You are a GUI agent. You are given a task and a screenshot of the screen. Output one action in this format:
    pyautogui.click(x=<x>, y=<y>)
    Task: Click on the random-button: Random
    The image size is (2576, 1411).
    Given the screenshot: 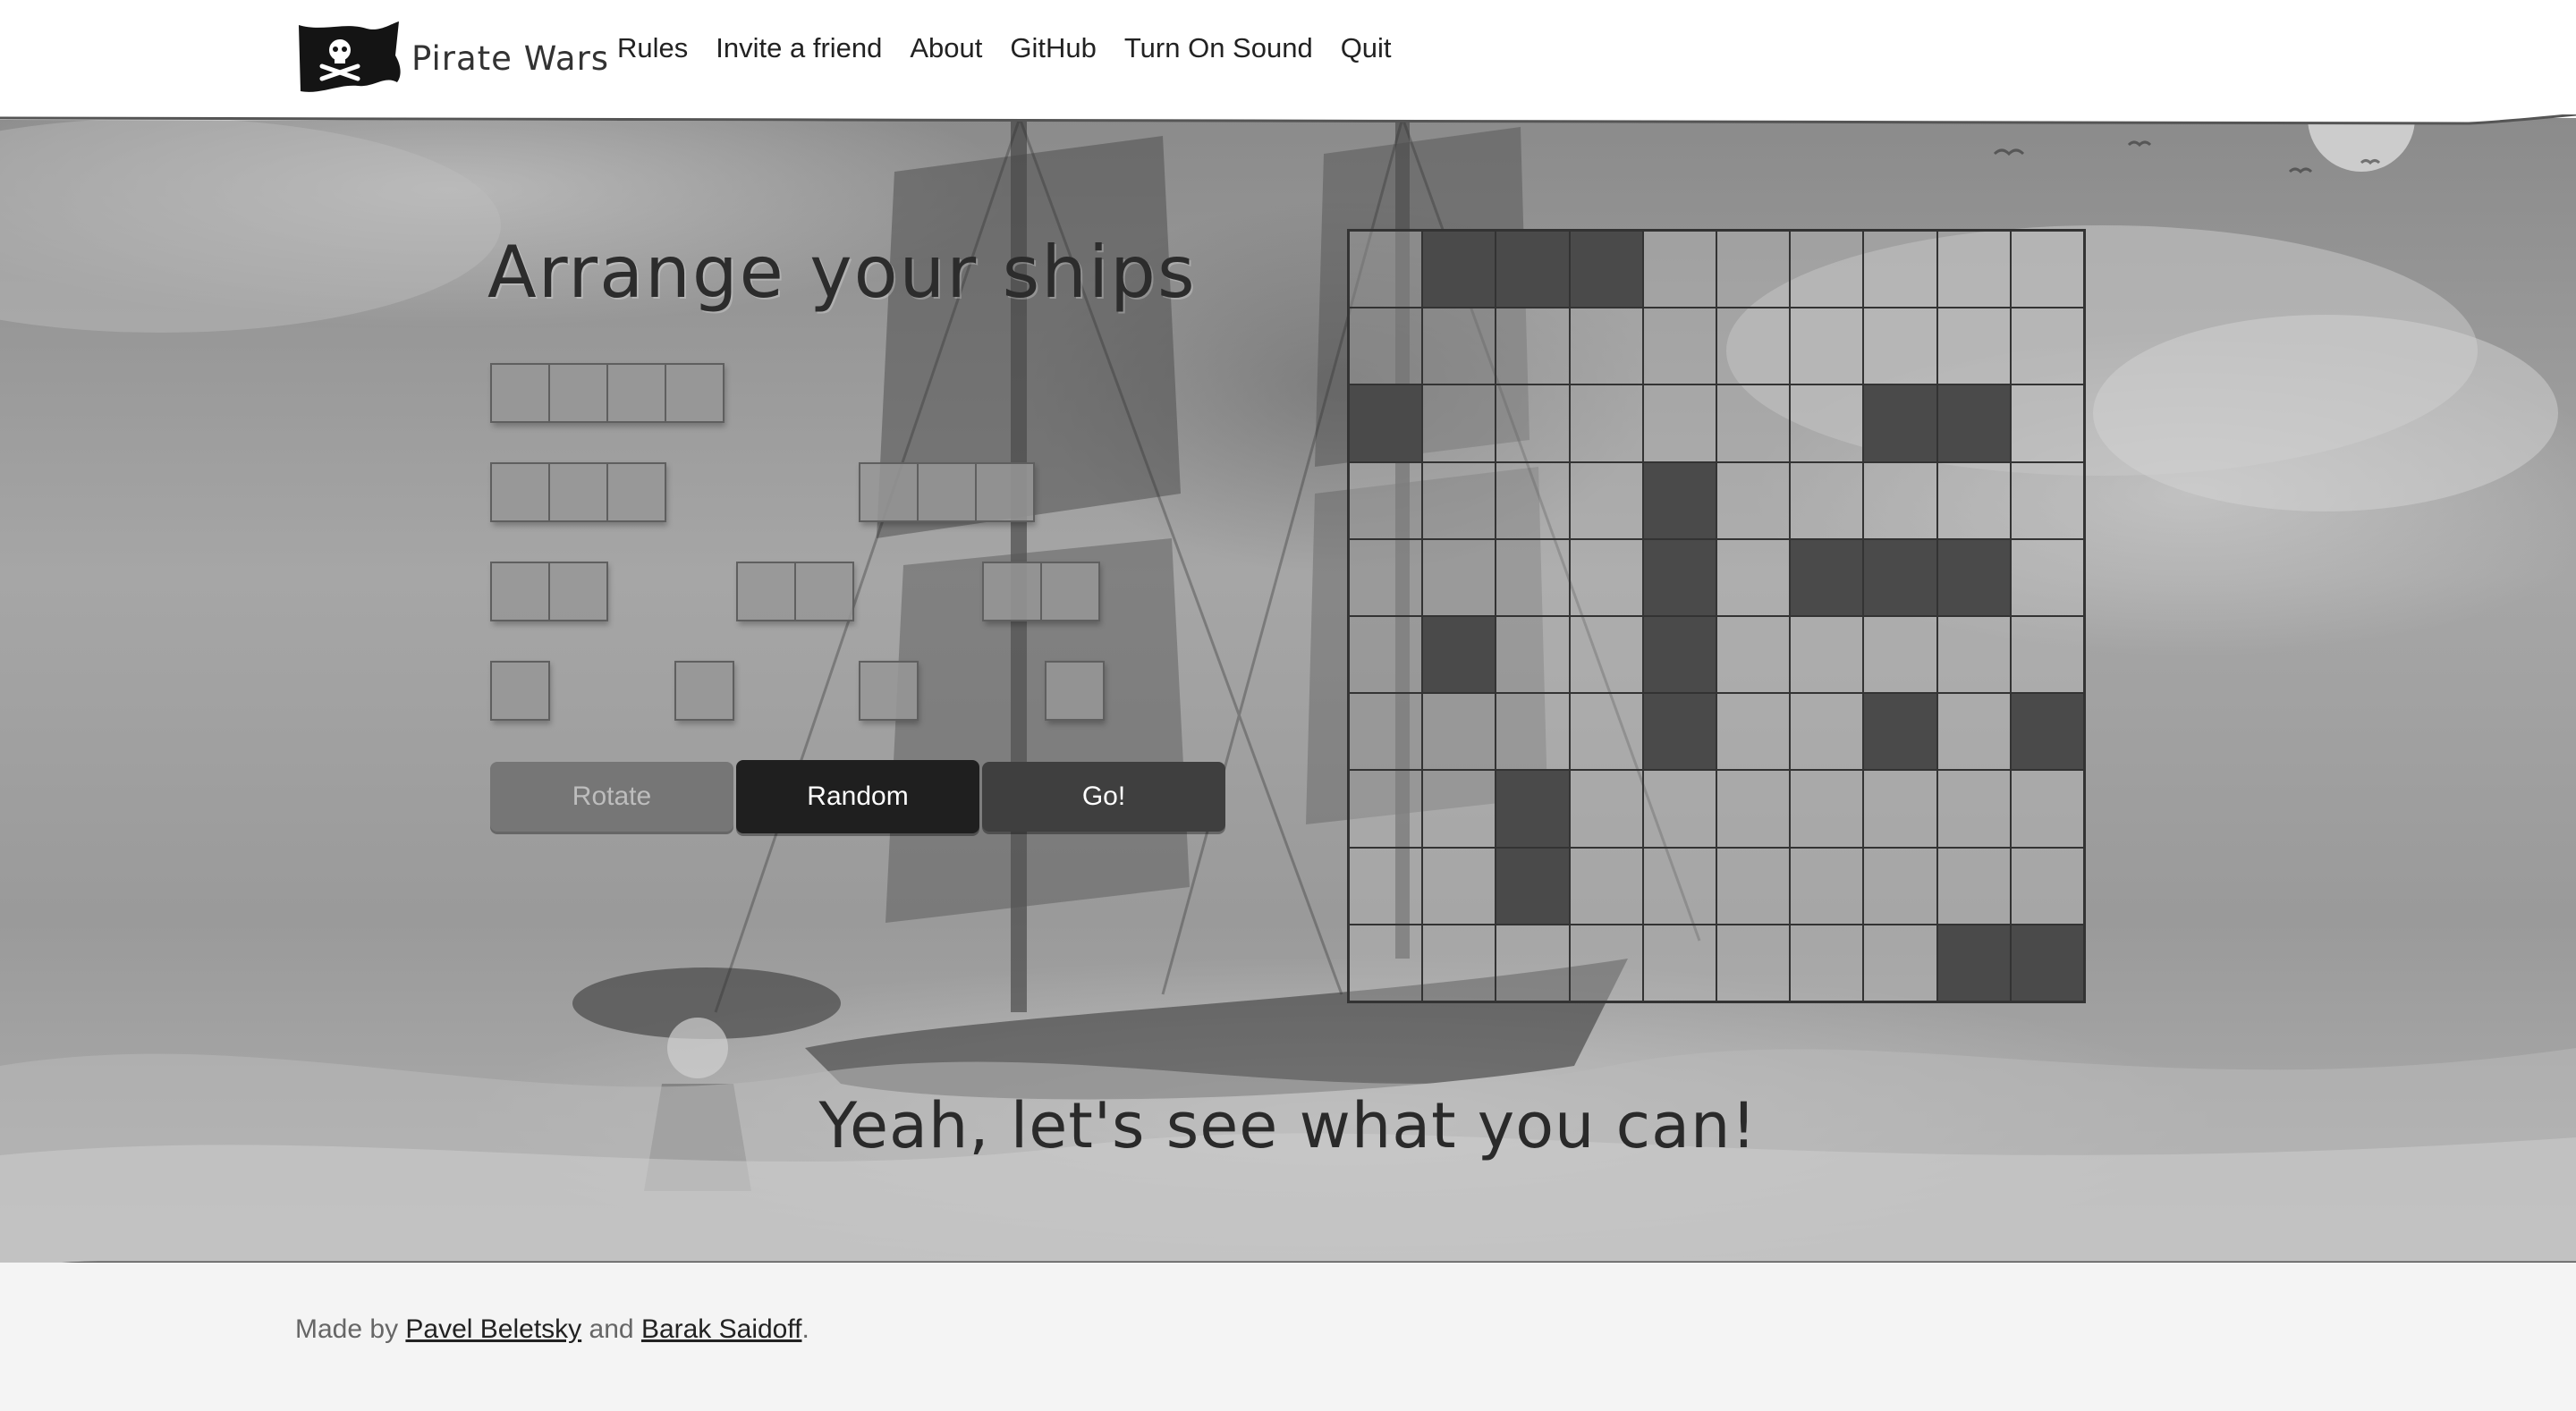 What is the action you would take?
    pyautogui.click(x=857, y=797)
    